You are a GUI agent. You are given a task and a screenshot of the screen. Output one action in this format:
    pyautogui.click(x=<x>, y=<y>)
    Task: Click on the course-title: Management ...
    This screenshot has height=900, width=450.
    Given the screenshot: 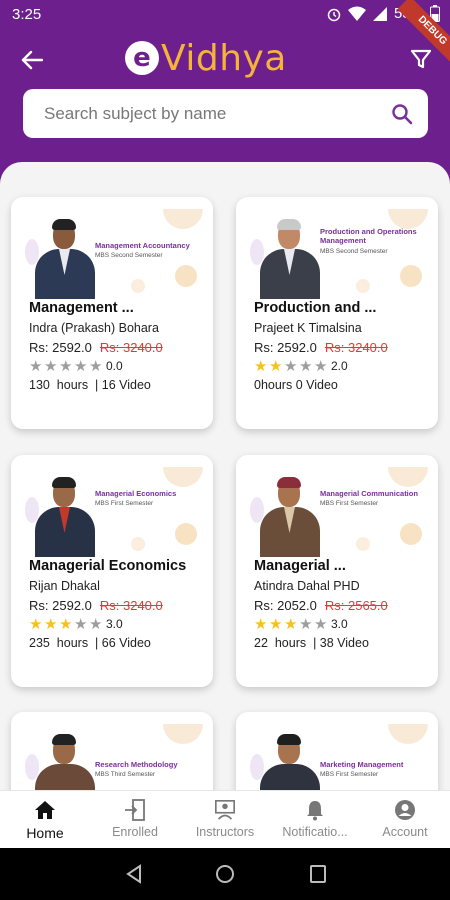 What is the action you would take?
    pyautogui.click(x=81, y=308)
    